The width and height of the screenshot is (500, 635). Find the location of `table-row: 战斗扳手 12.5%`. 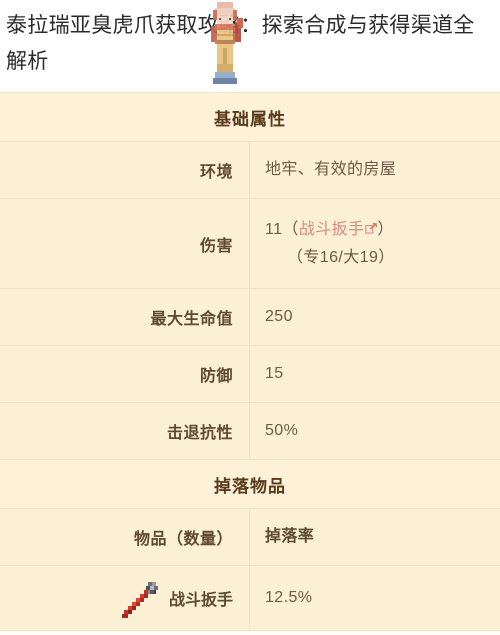

table-row: 战斗扳手 12.5% is located at coordinates (250, 598).